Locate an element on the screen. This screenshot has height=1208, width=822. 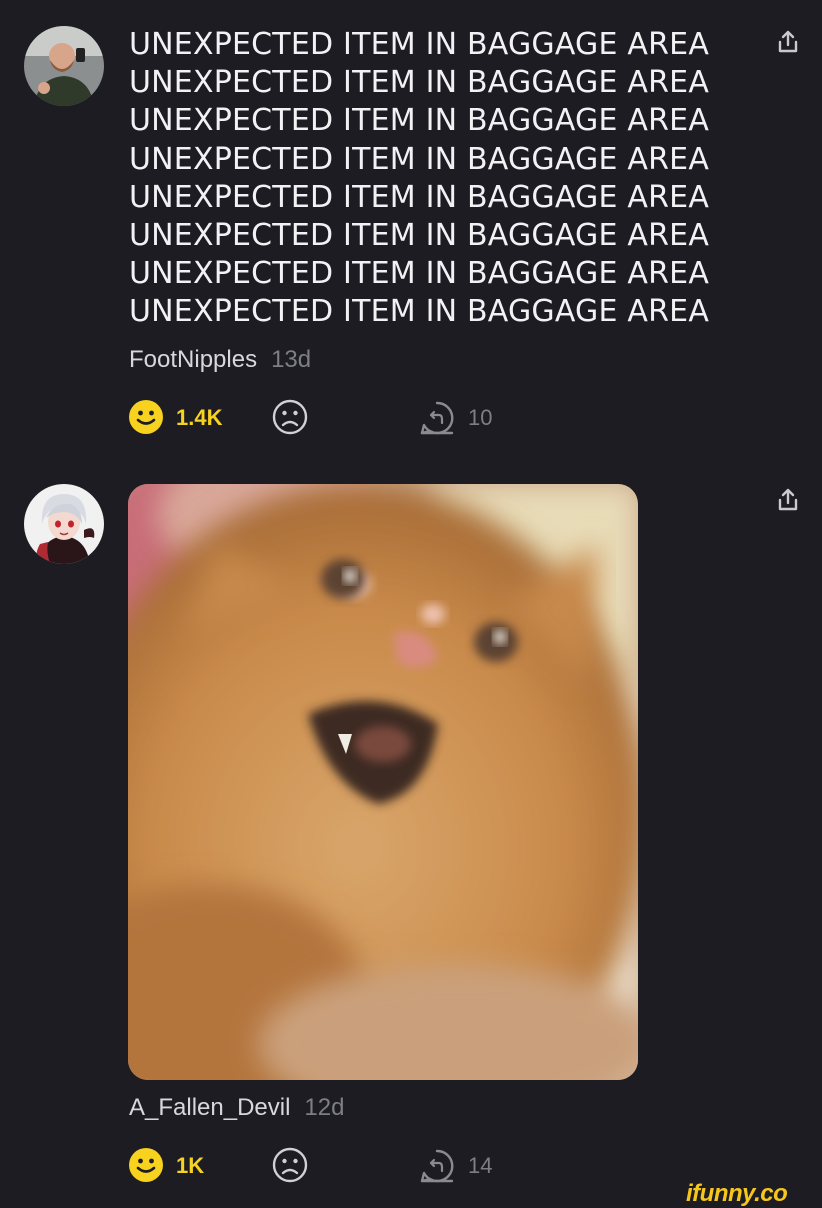
timestamp: 13d is located at coordinates (291, 359).